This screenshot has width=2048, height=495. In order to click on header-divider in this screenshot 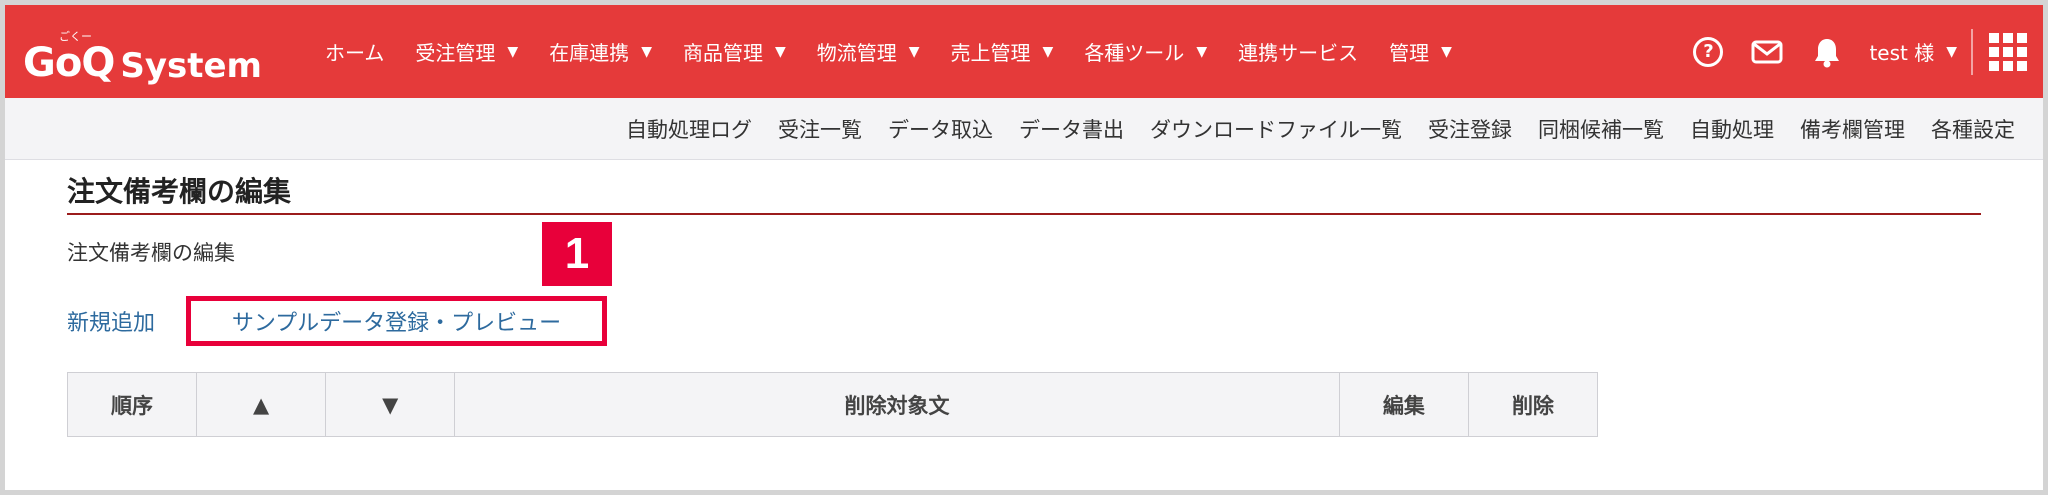, I will do `click(1972, 51)`.